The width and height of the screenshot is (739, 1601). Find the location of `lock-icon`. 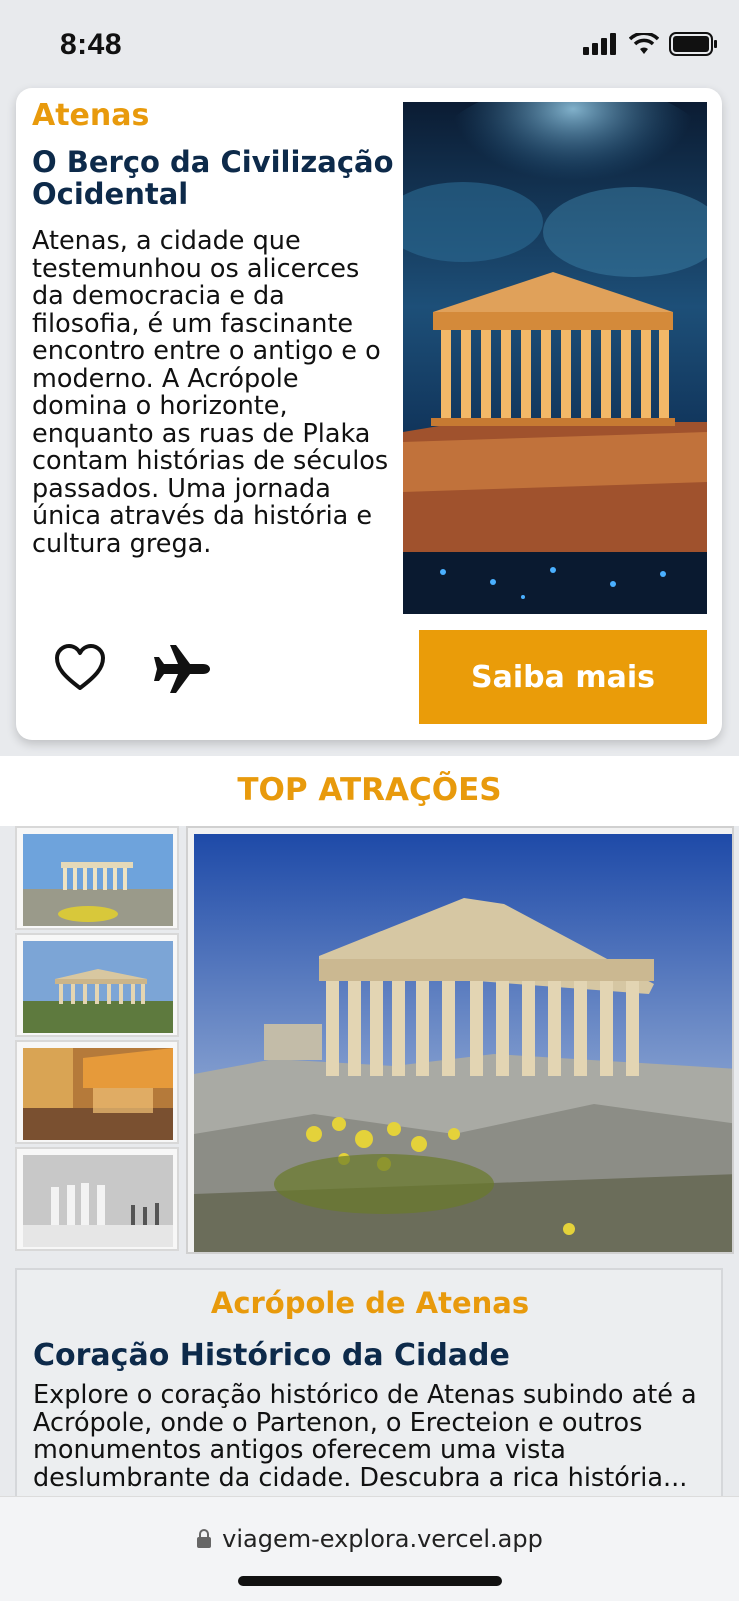

lock-icon is located at coordinates (204, 1538).